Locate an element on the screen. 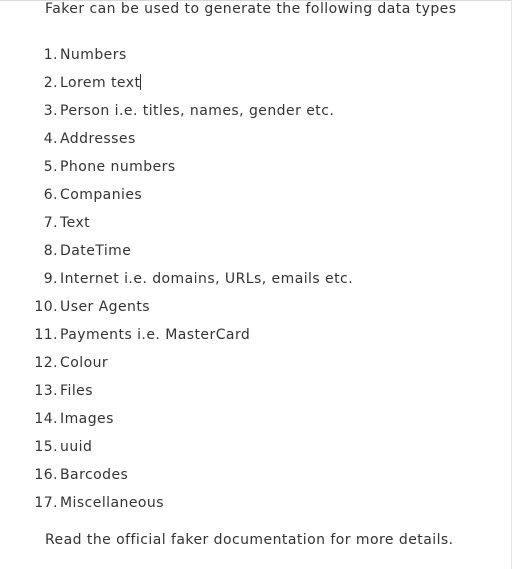 Image resolution: width=512 pixels, height=569 pixels. list-item-label: Internet i.e. domains, URLs, emails etc. is located at coordinates (206, 279).